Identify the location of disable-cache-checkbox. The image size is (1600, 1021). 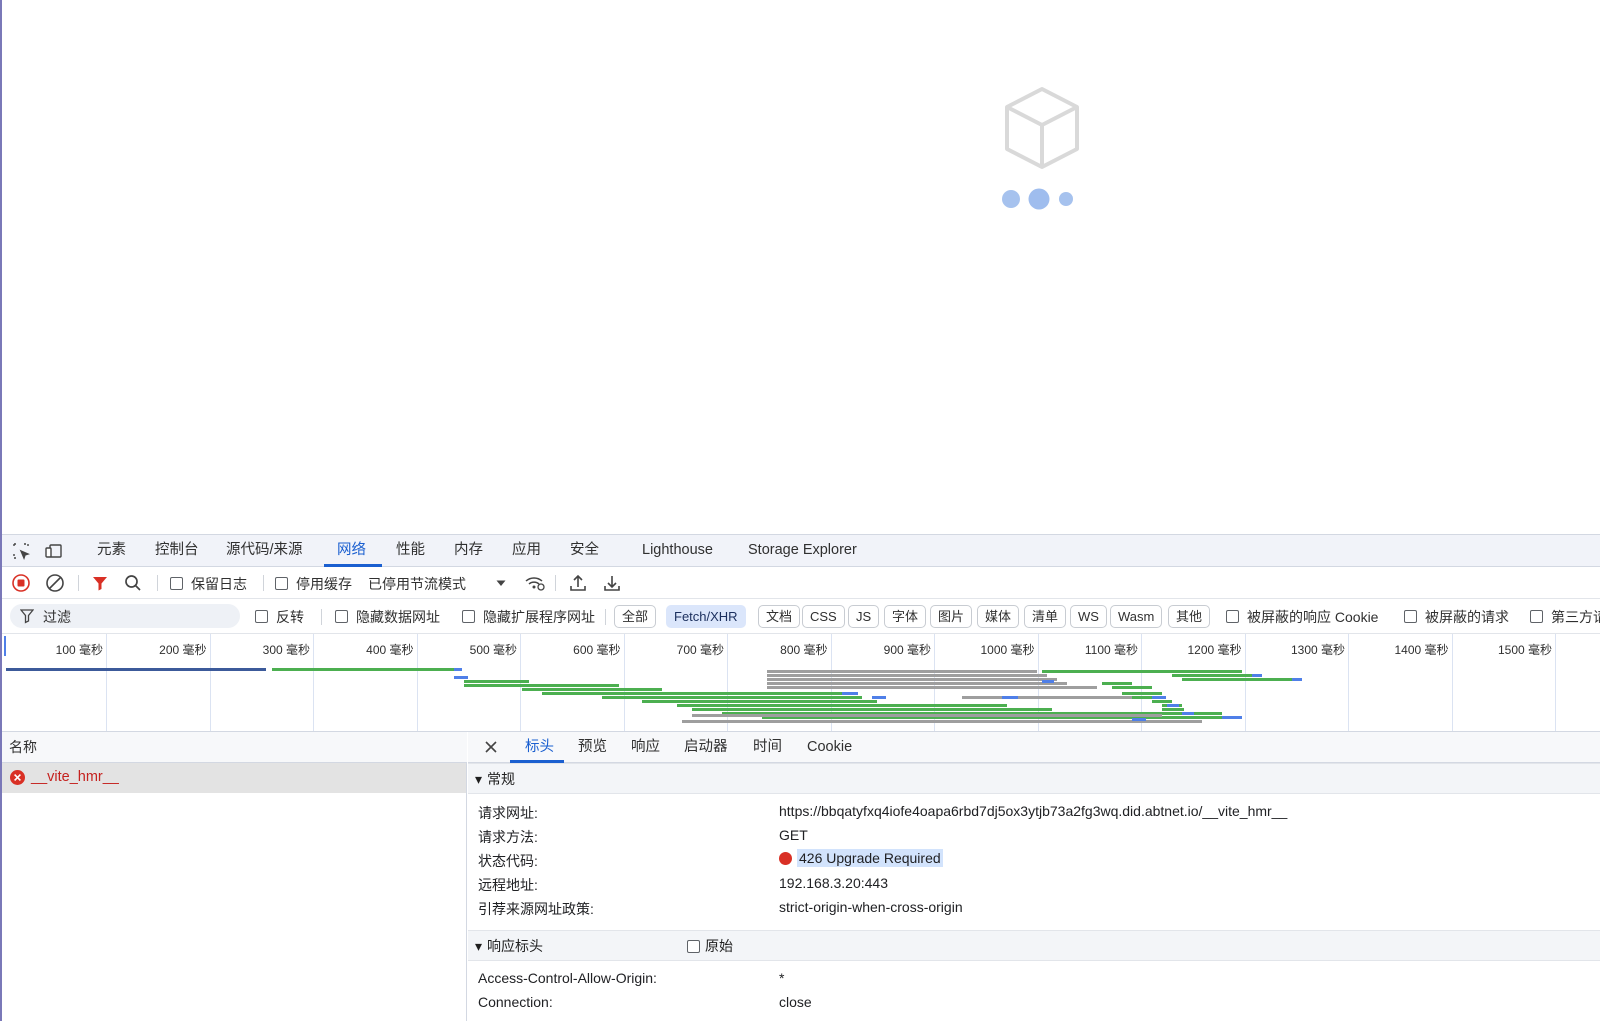
(281, 583).